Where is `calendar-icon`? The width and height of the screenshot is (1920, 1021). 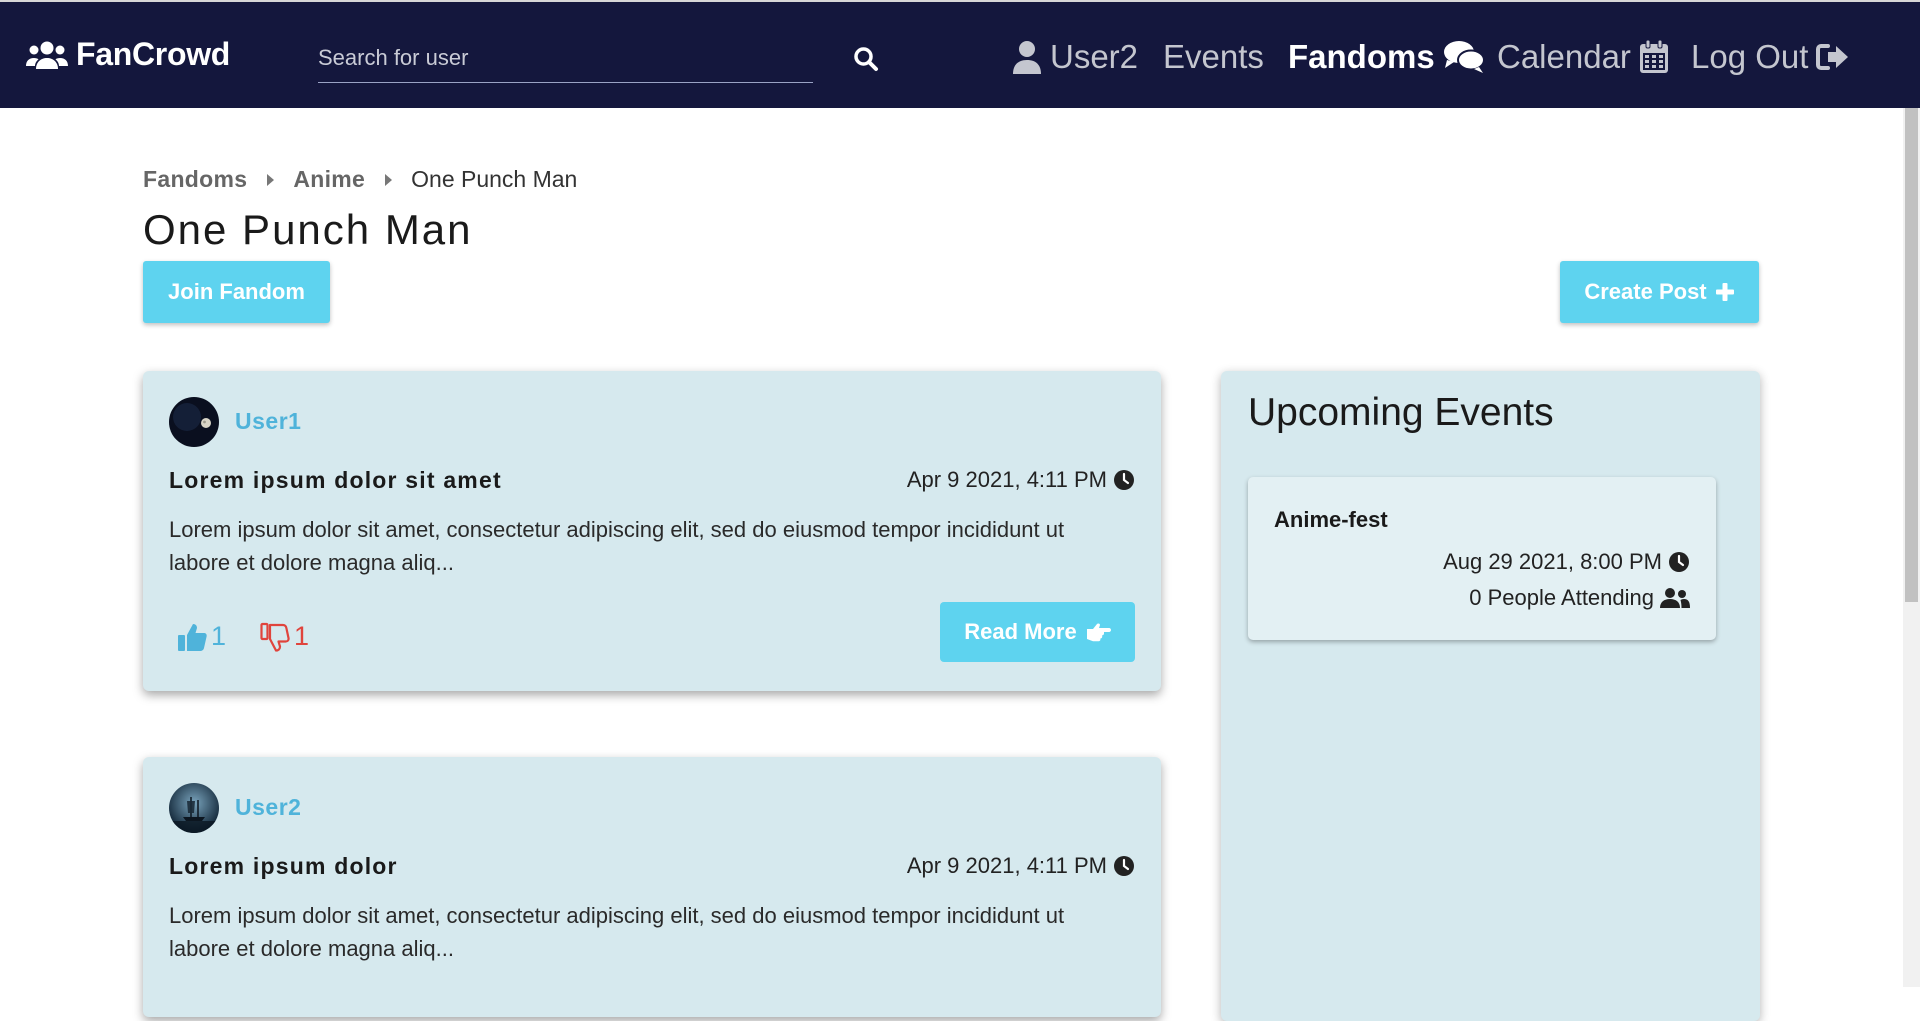
calendar-icon is located at coordinates (1654, 57).